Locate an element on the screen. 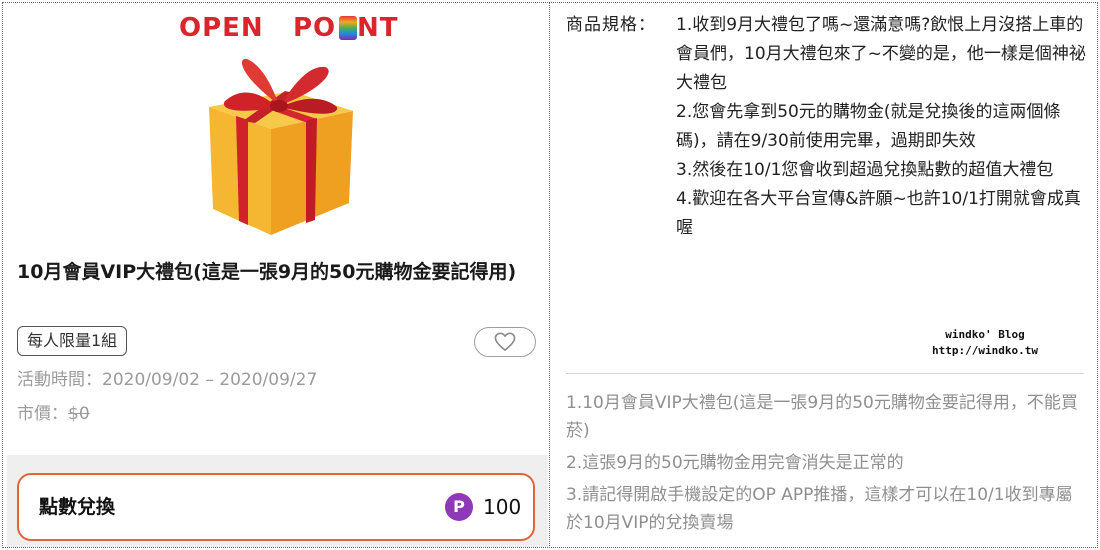  blog-watermark: windko' Blog http://windko.tw is located at coordinates (985, 343).